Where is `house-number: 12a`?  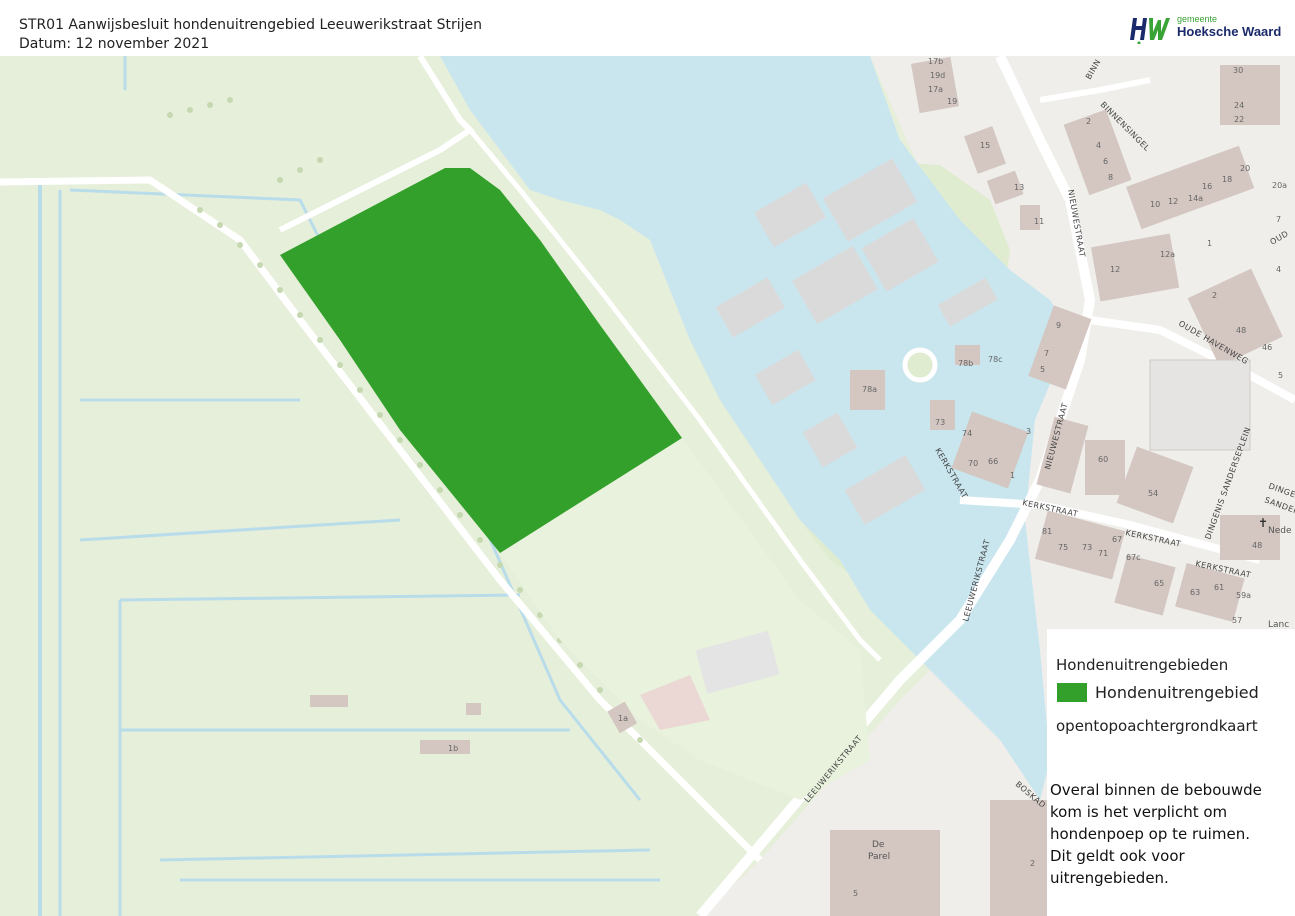 house-number: 12a is located at coordinates (1167, 254).